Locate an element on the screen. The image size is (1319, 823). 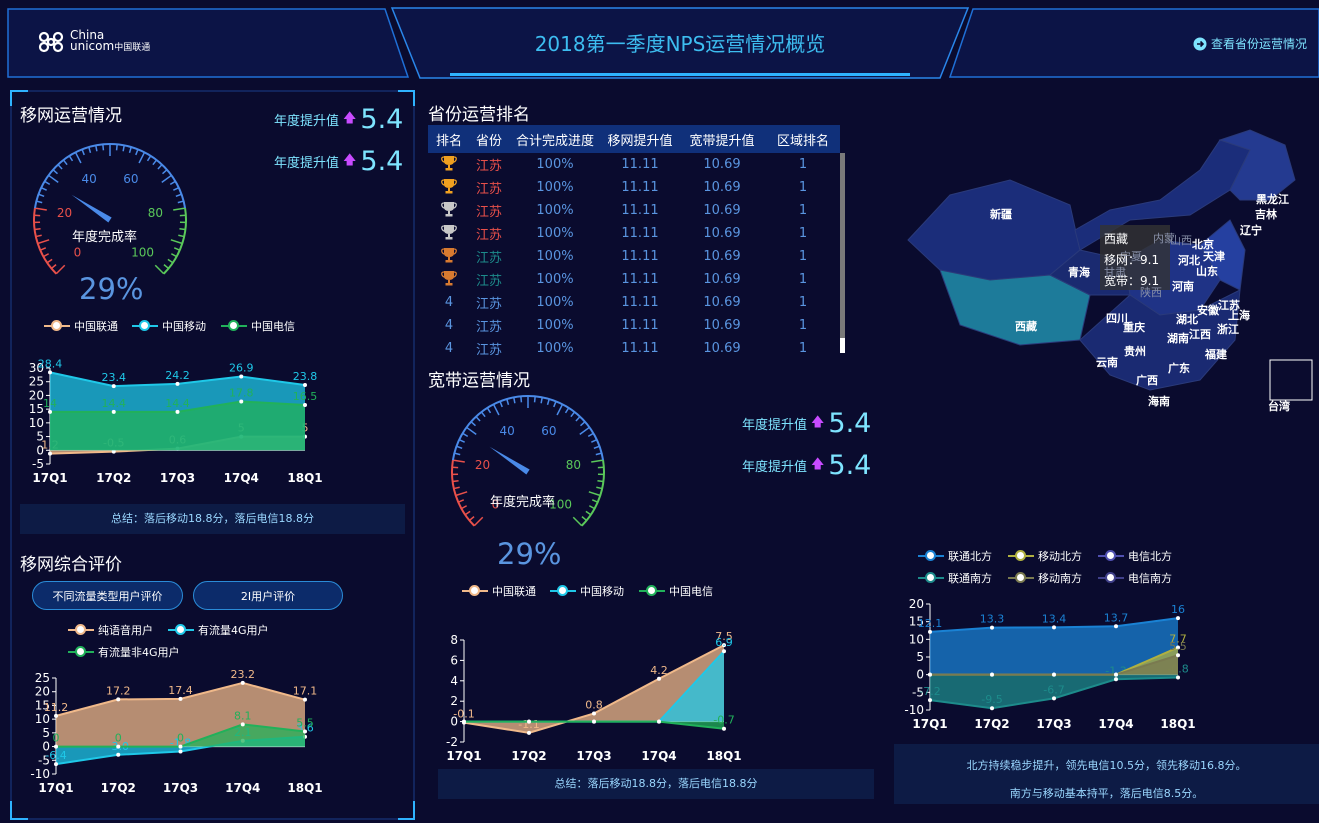
legend-item-unicom-south: 联通南方 is located at coordinates (955, 578).